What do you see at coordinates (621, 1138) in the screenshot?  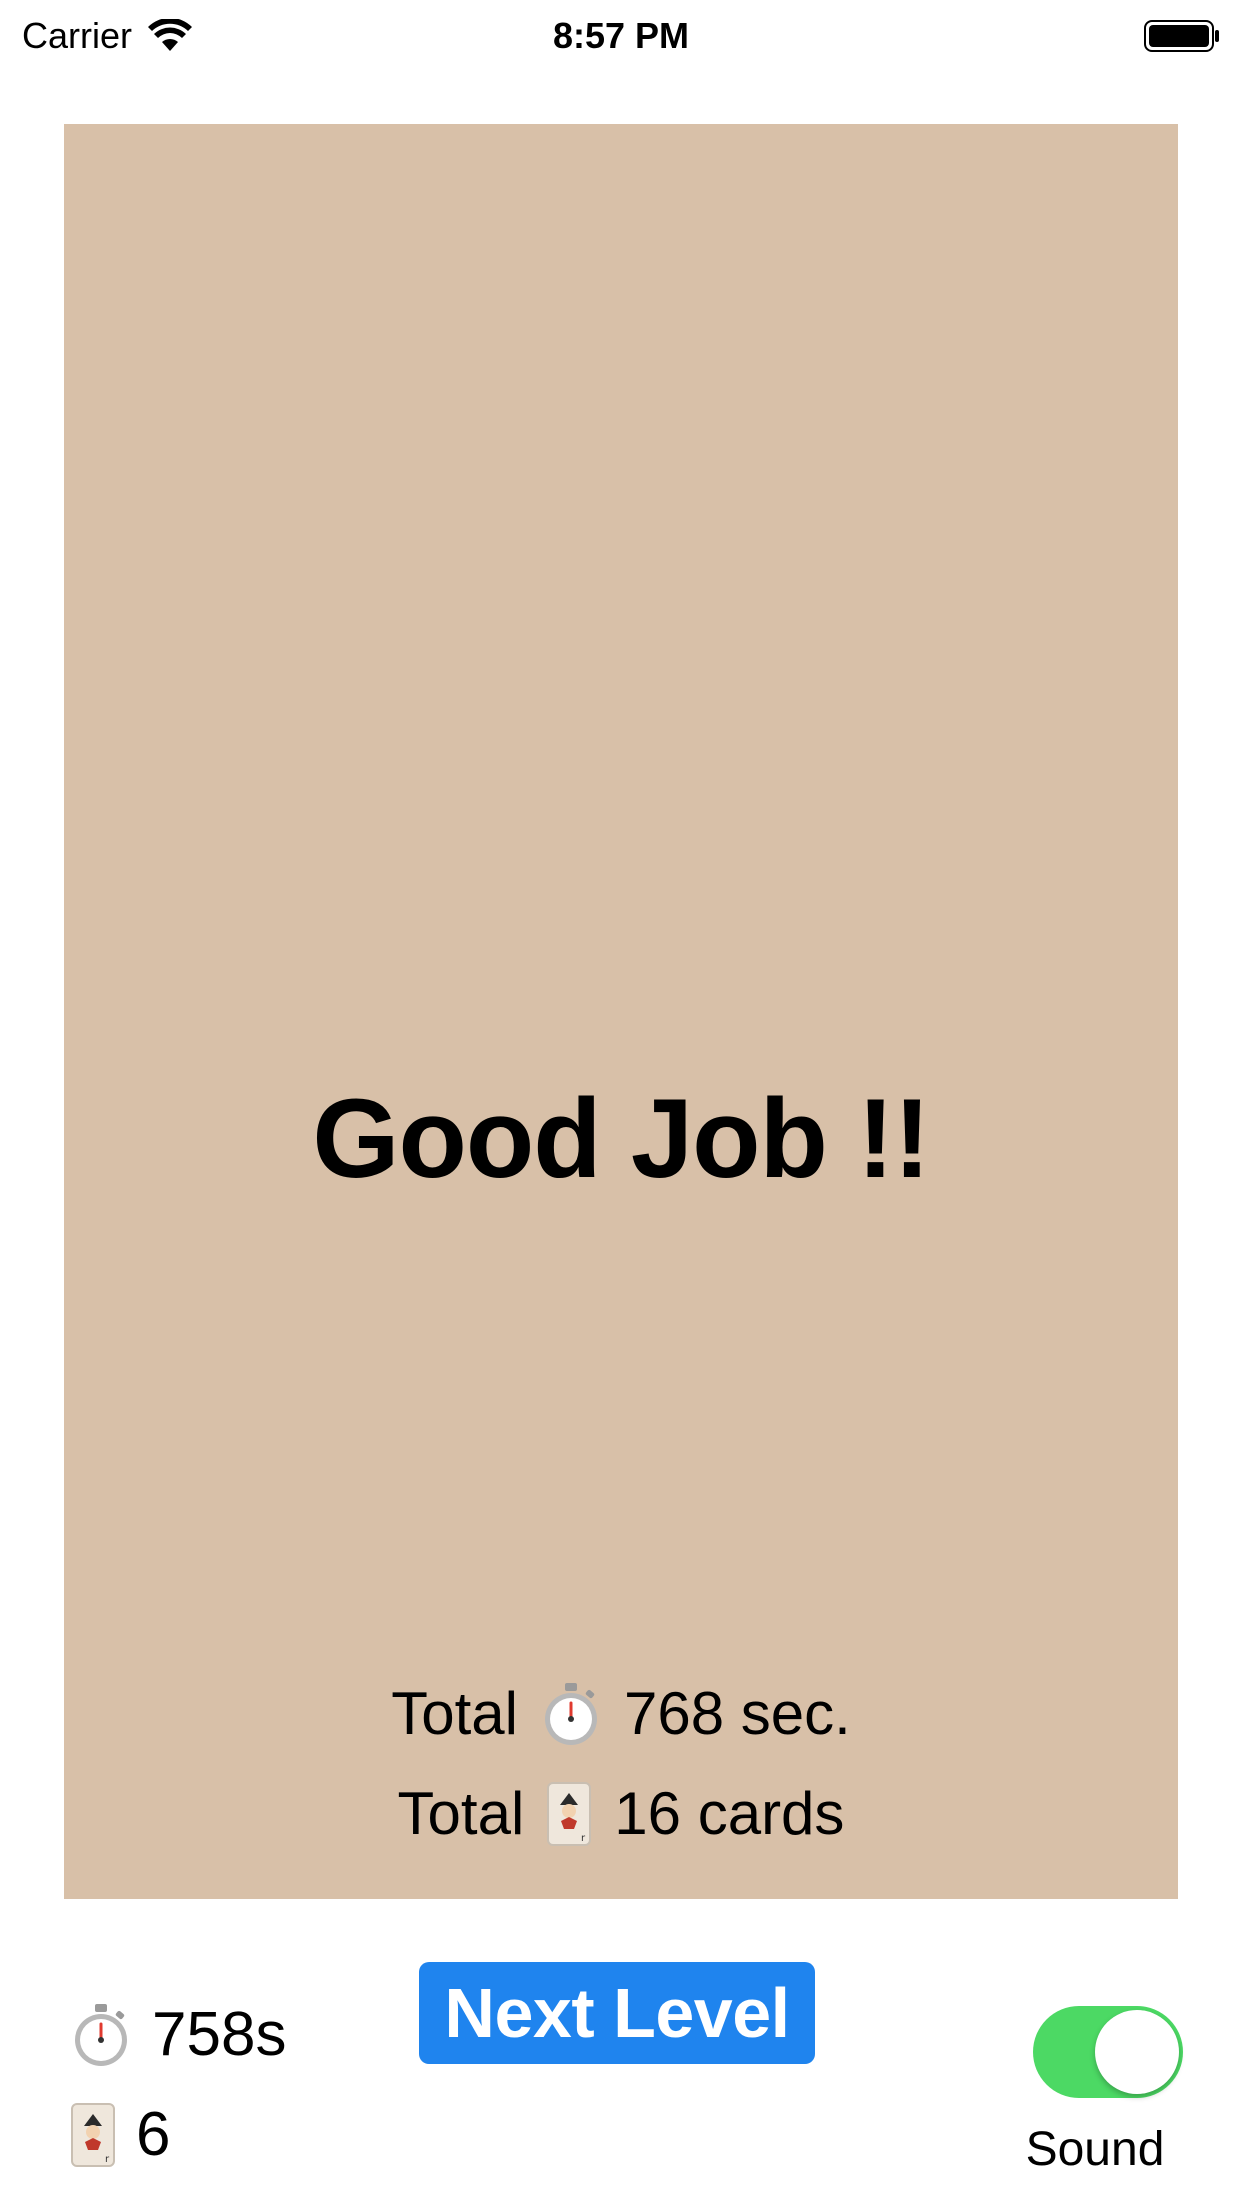 I see `result-title: Good Job !!` at bounding box center [621, 1138].